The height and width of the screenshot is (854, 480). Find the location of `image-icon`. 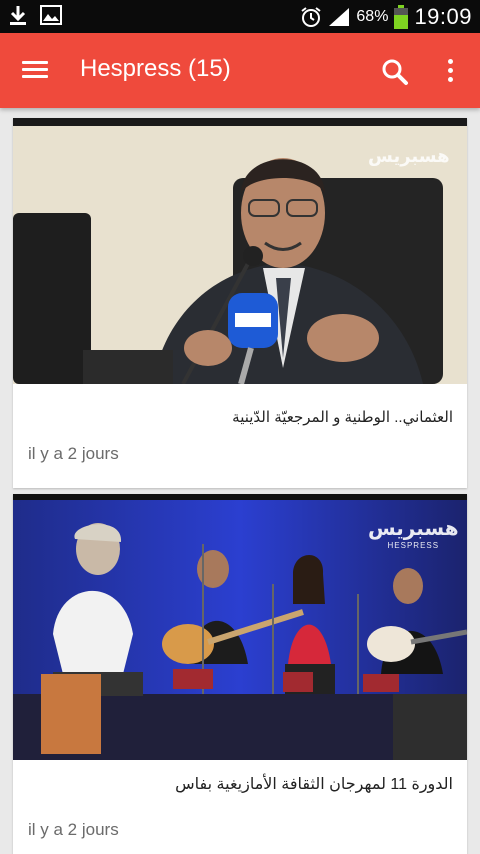

image-icon is located at coordinates (51, 15).